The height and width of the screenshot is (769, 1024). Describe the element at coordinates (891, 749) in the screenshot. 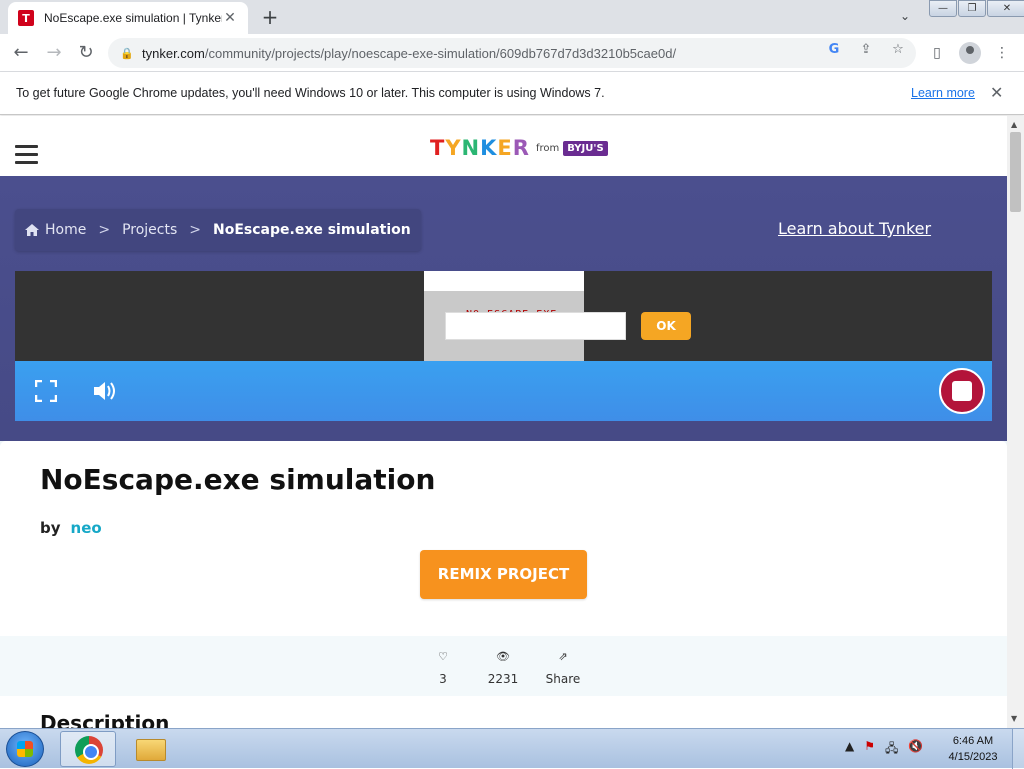

I see `network-icon: 🖧` at that location.